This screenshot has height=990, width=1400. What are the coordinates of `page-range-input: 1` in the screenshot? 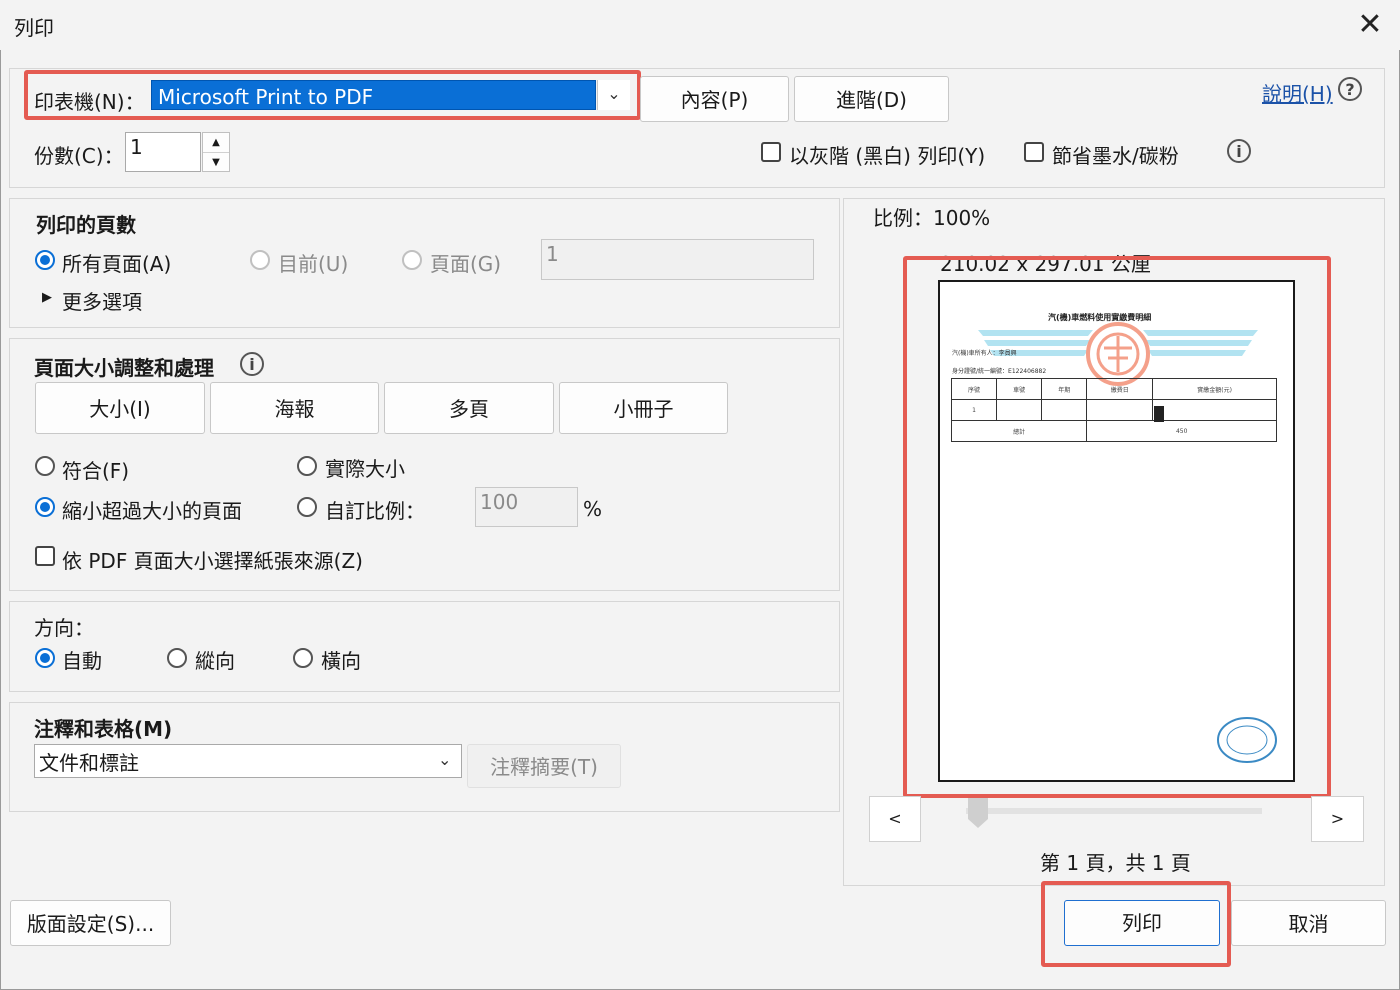 It's located at (677, 259).